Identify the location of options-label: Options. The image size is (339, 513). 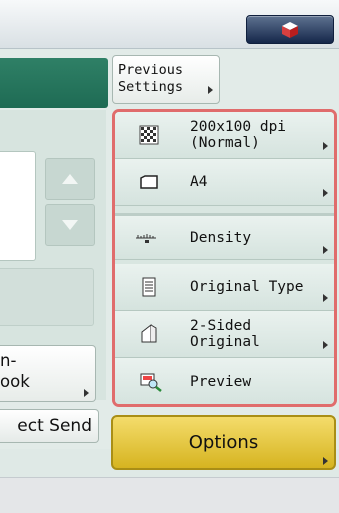
(223, 442).